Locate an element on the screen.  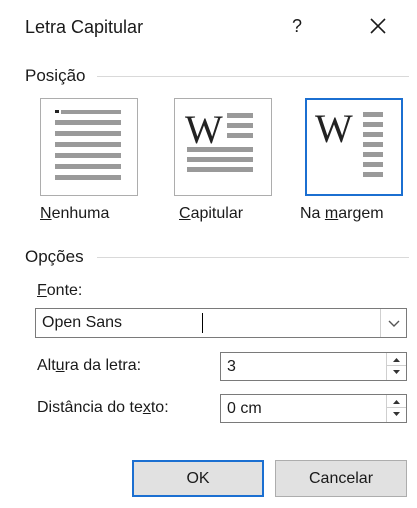
cancel-button: Cancelar is located at coordinates (341, 478).